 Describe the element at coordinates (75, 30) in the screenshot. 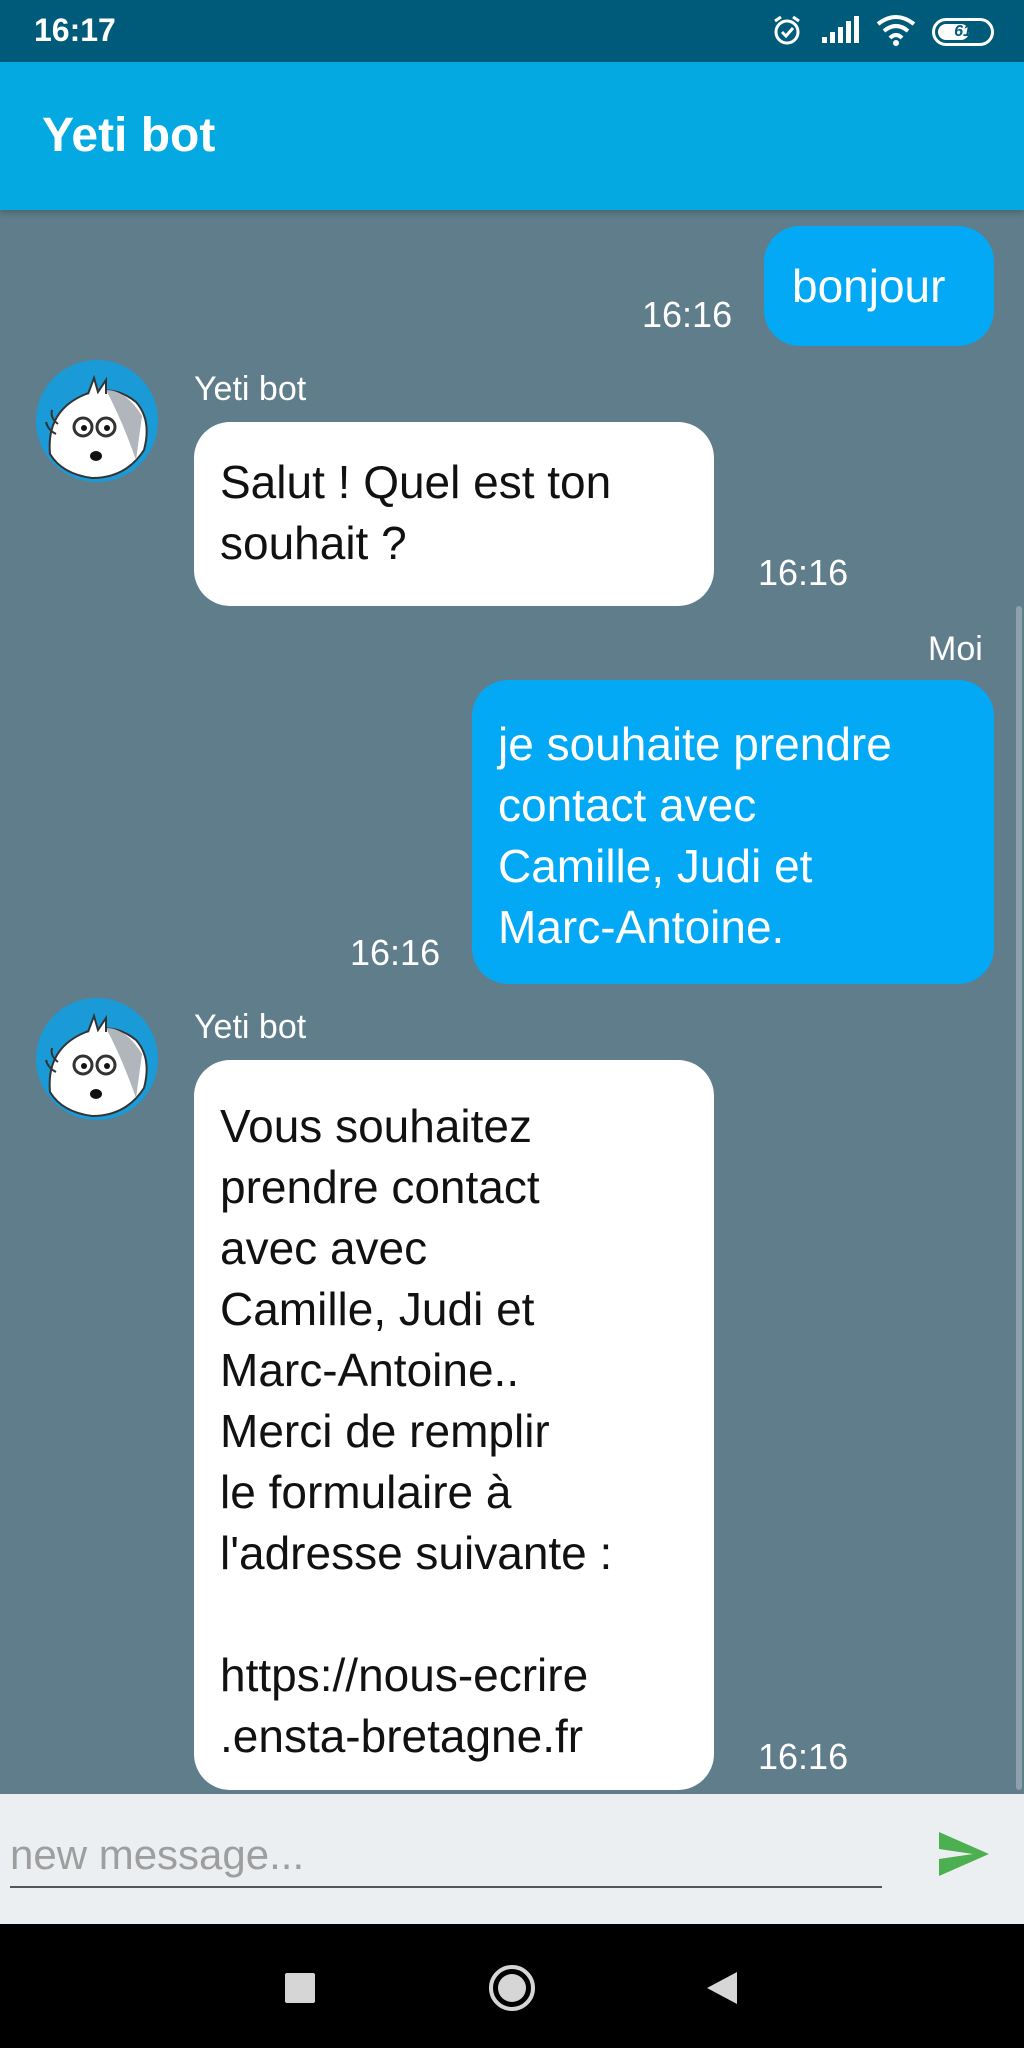

I see `status-time: 16:17` at that location.